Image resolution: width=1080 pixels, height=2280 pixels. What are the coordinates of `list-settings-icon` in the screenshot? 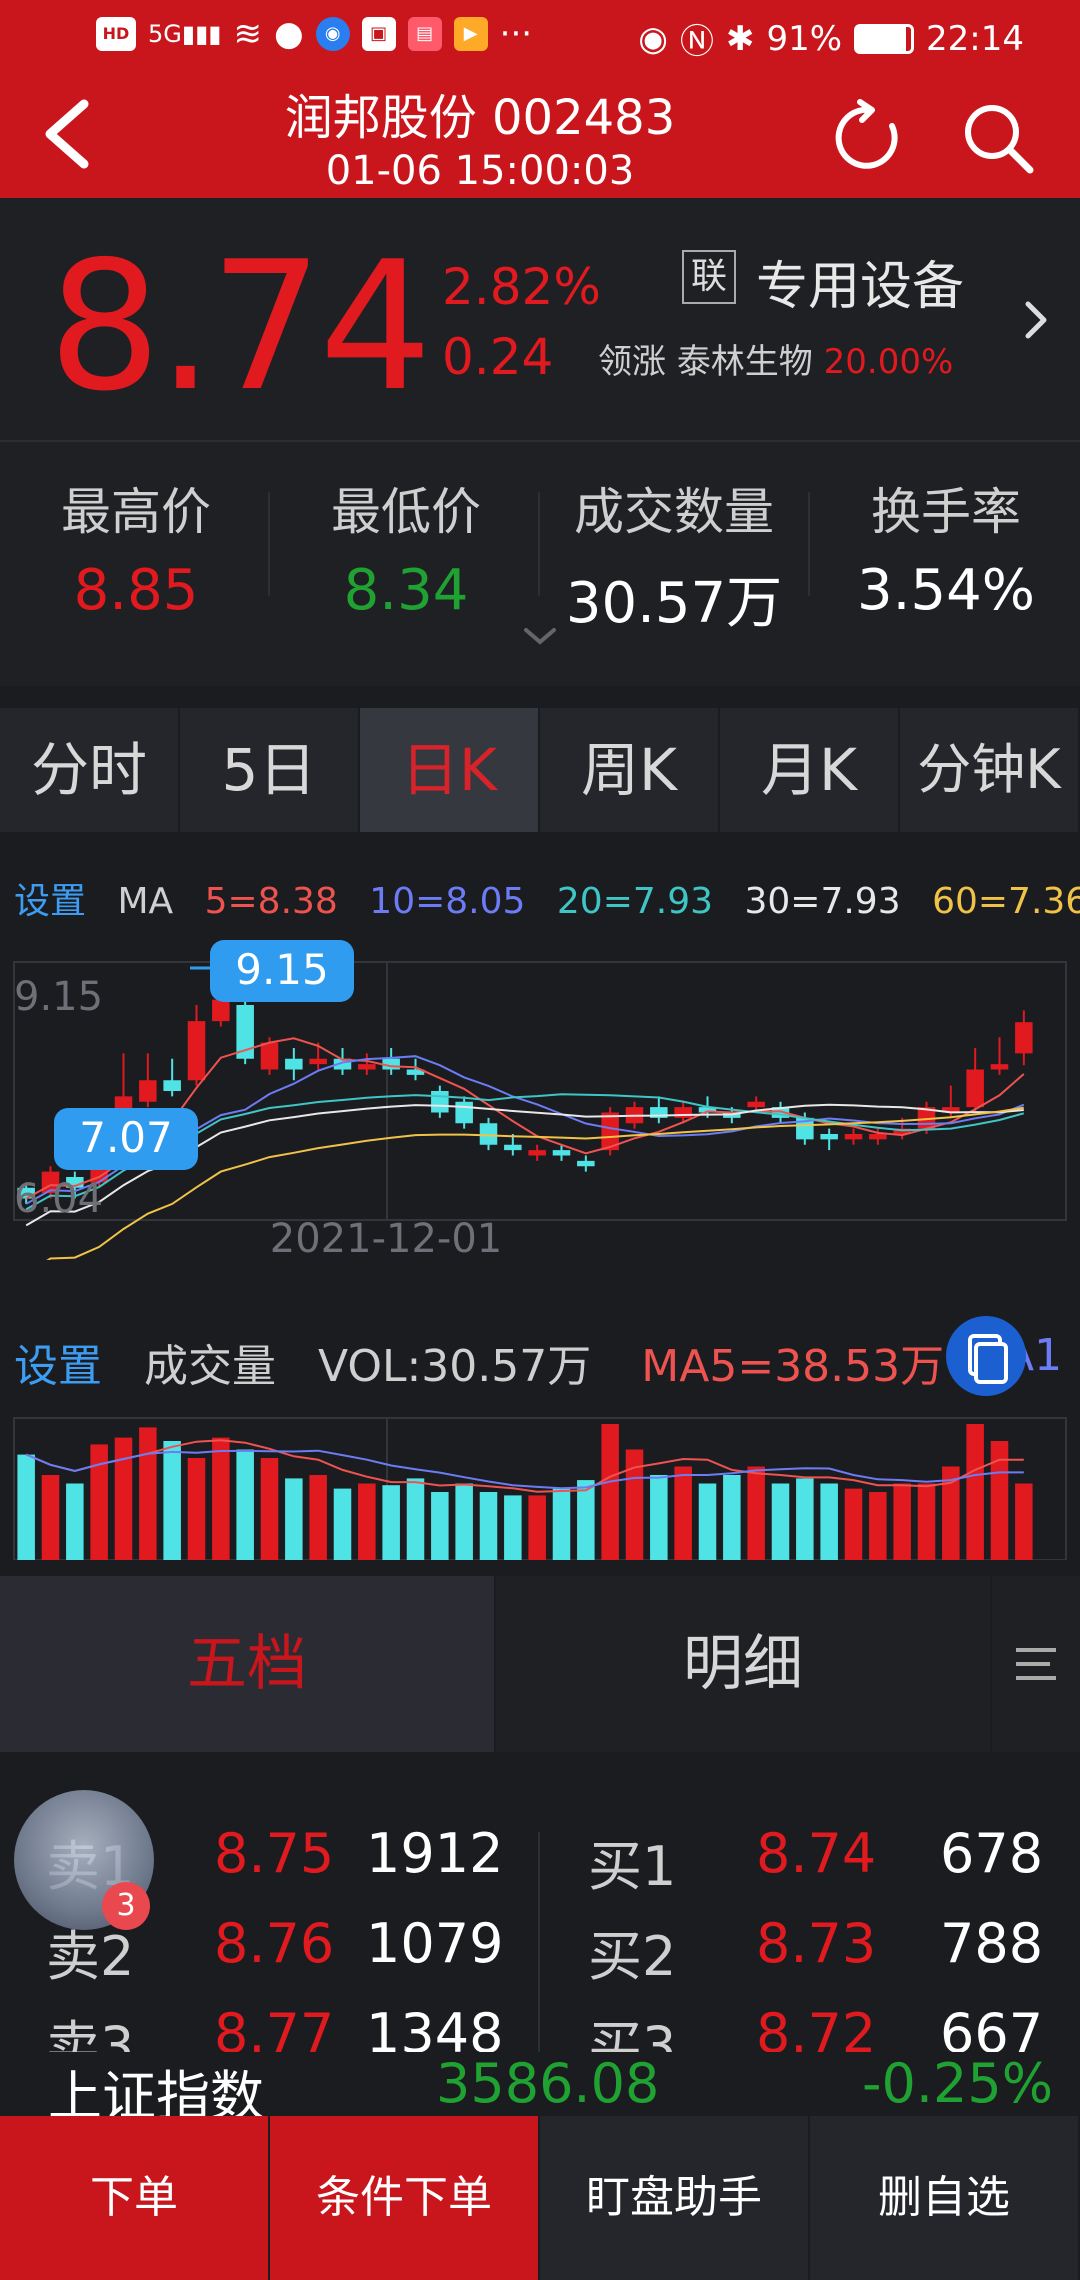 It's located at (1036, 1664).